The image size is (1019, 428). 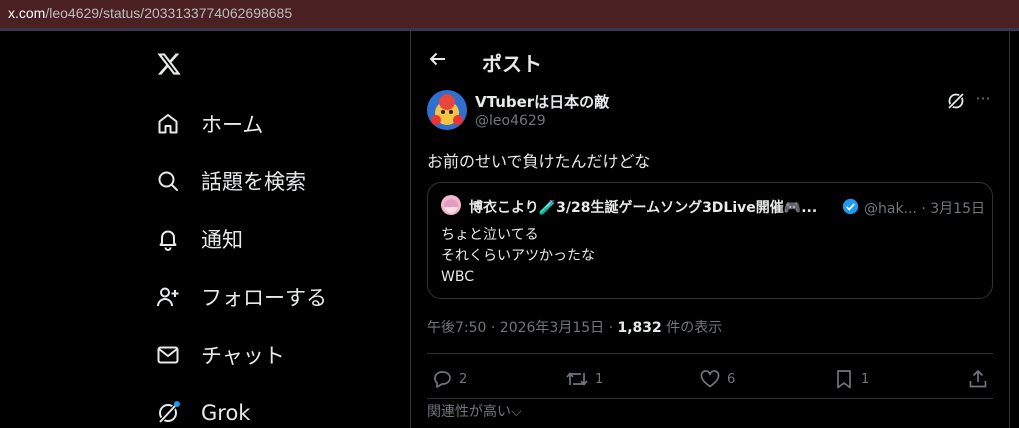 I want to click on like-button: 6, so click(x=717, y=379).